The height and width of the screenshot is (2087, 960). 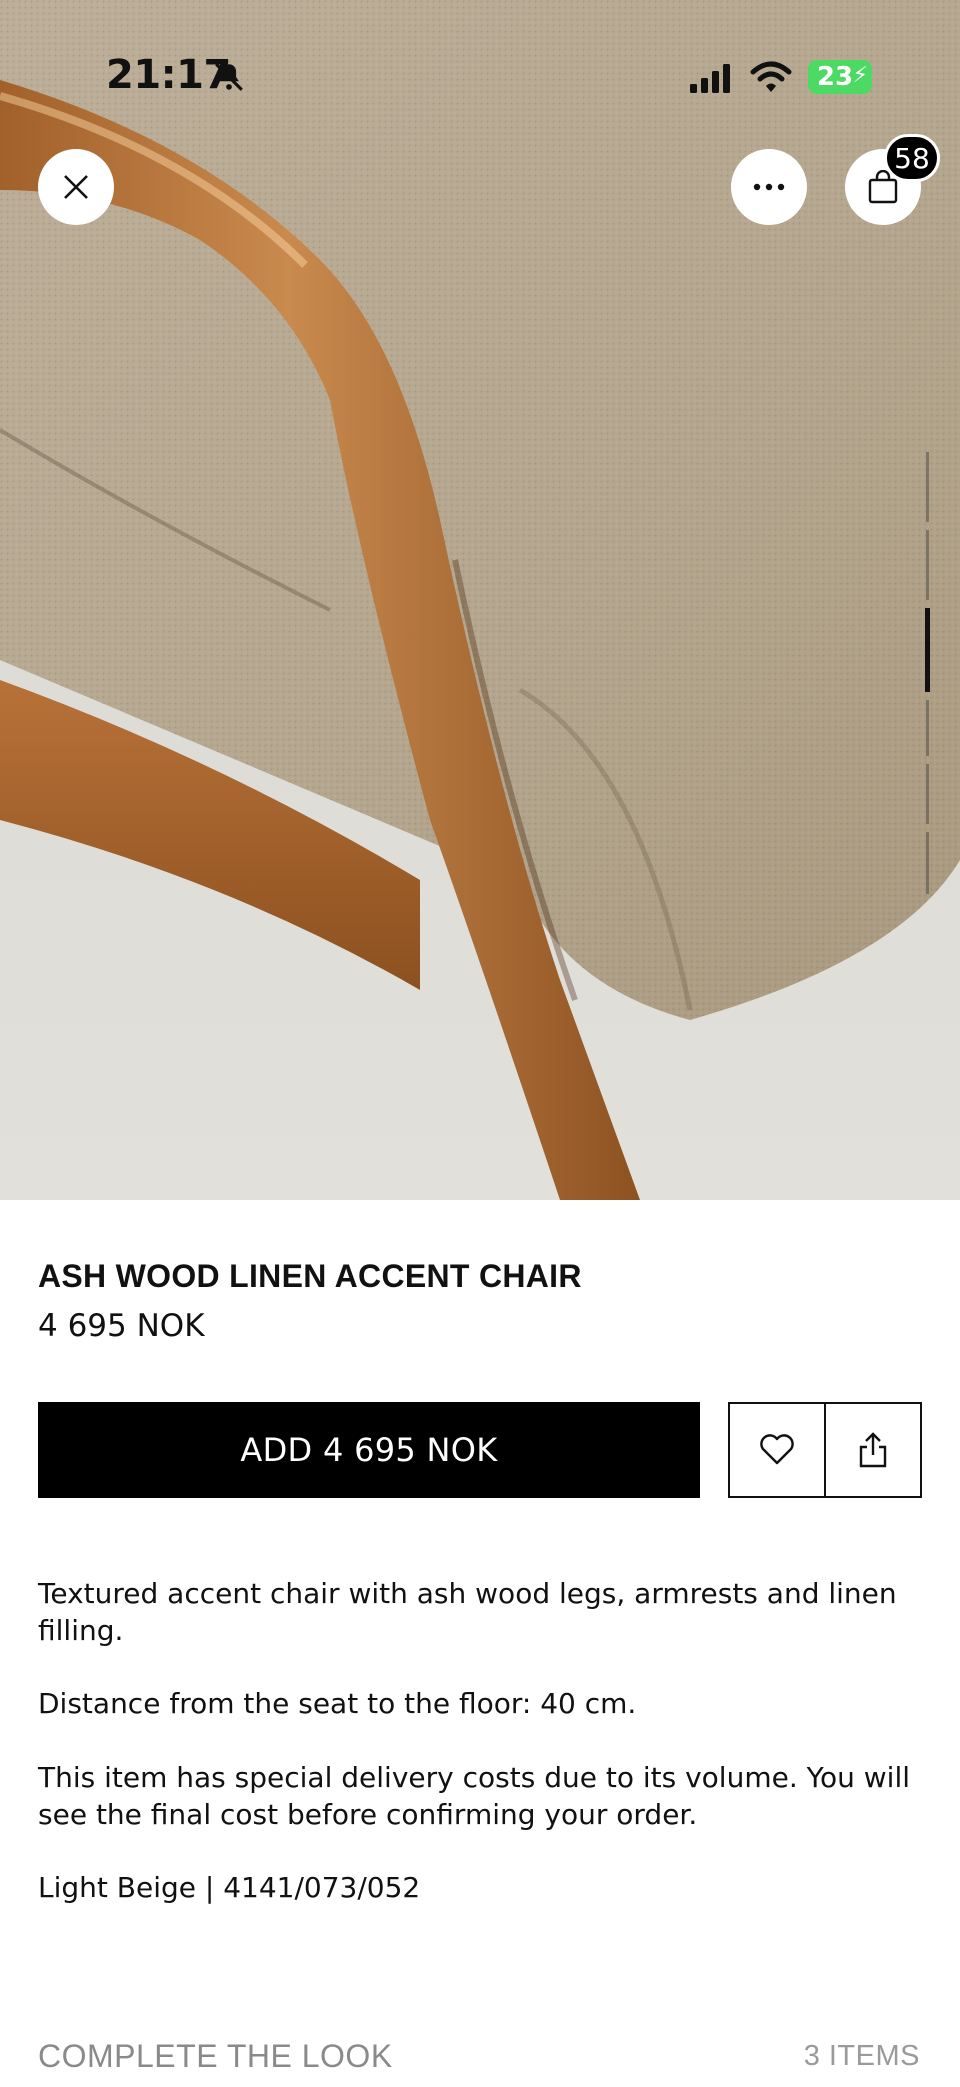 What do you see at coordinates (927, 650) in the screenshot?
I see `scrubber-segment-active` at bounding box center [927, 650].